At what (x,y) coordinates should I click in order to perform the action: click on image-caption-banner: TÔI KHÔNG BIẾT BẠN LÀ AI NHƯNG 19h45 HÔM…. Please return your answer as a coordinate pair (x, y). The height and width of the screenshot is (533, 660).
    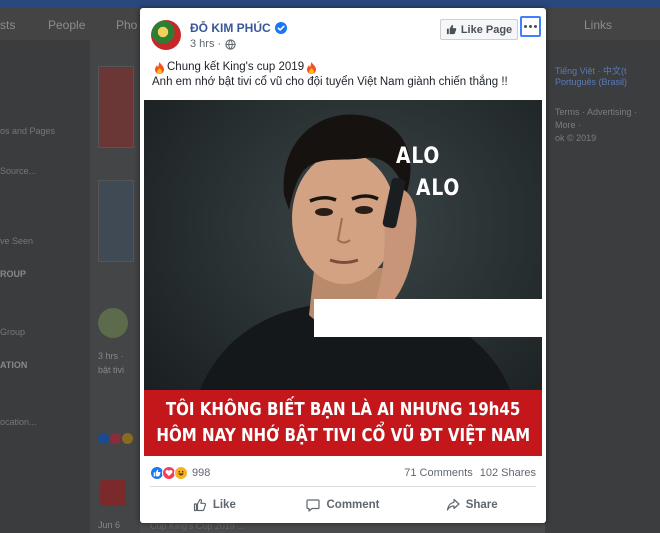
    Looking at the image, I should click on (343, 423).